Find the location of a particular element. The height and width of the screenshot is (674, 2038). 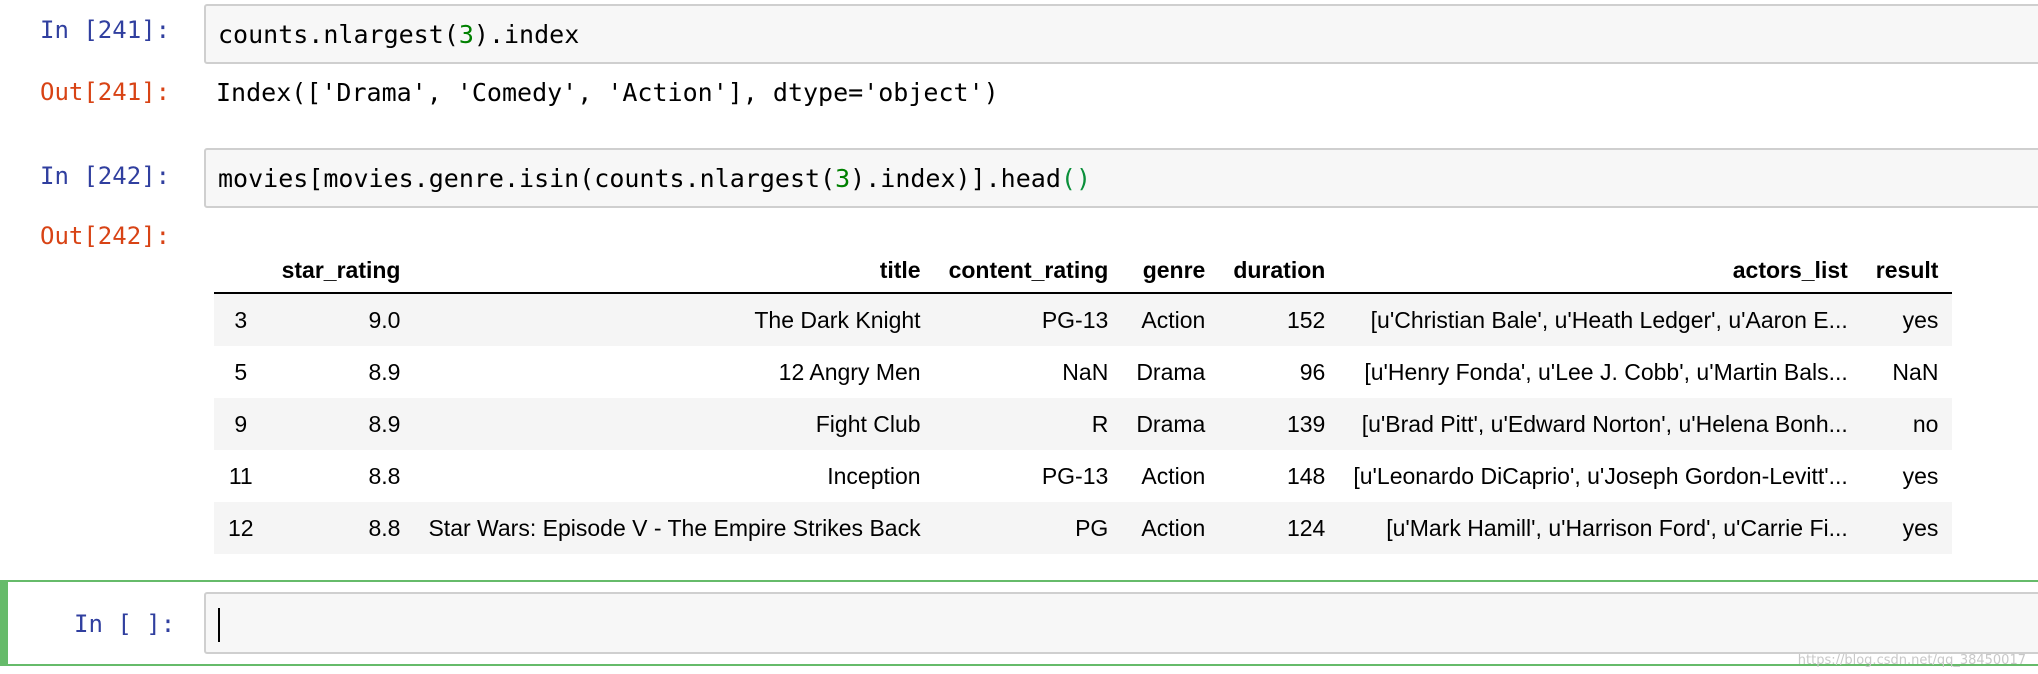

column-header-actors-list: actors_list is located at coordinates (1790, 269).